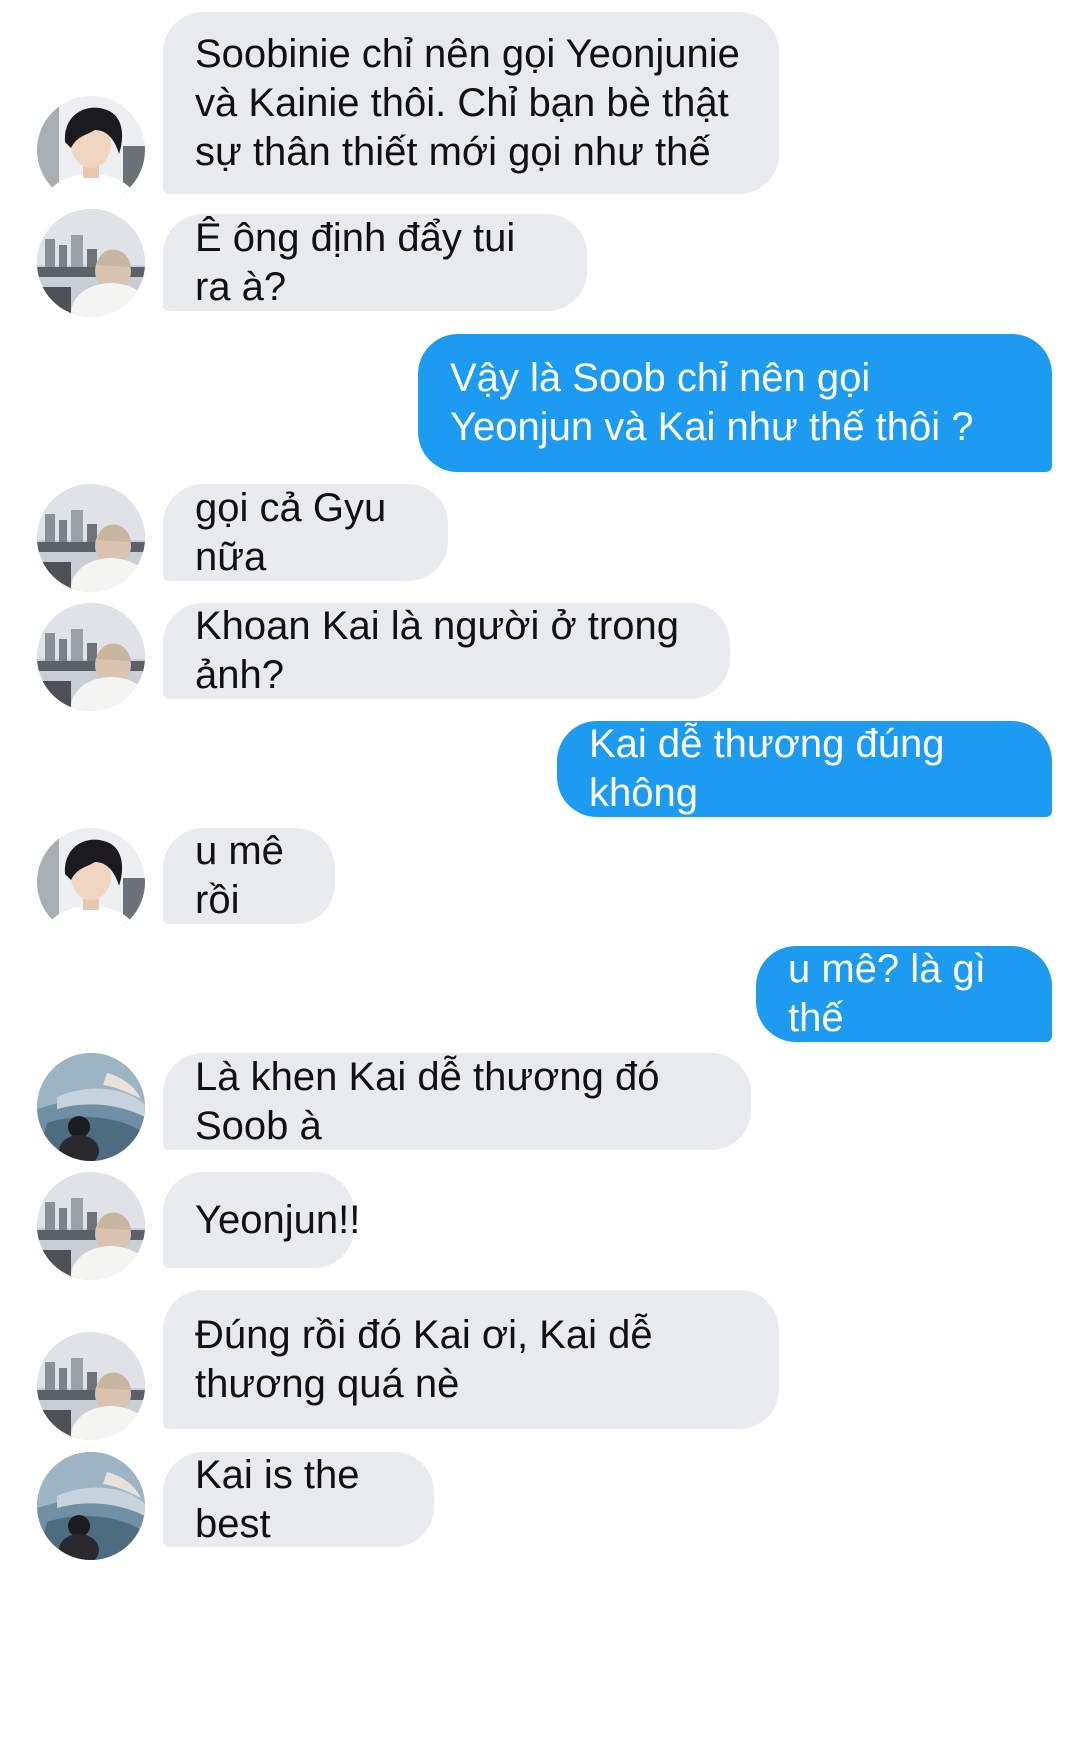 This screenshot has height=1751, width=1080. I want to click on incoming-message-bubble: Kai is the best, so click(298, 1499).